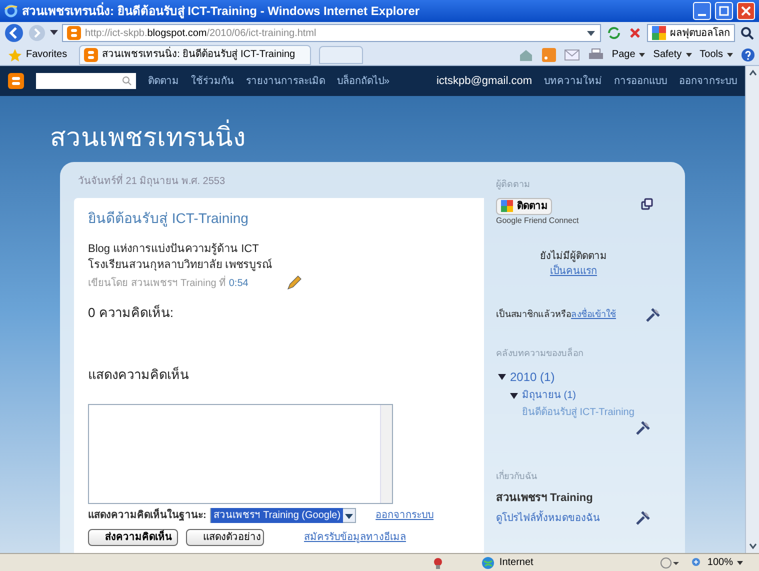 The height and width of the screenshot is (571, 759). Describe the element at coordinates (363, 81) in the screenshot. I see `navbar-link: บล็อกถัดไป»` at that location.